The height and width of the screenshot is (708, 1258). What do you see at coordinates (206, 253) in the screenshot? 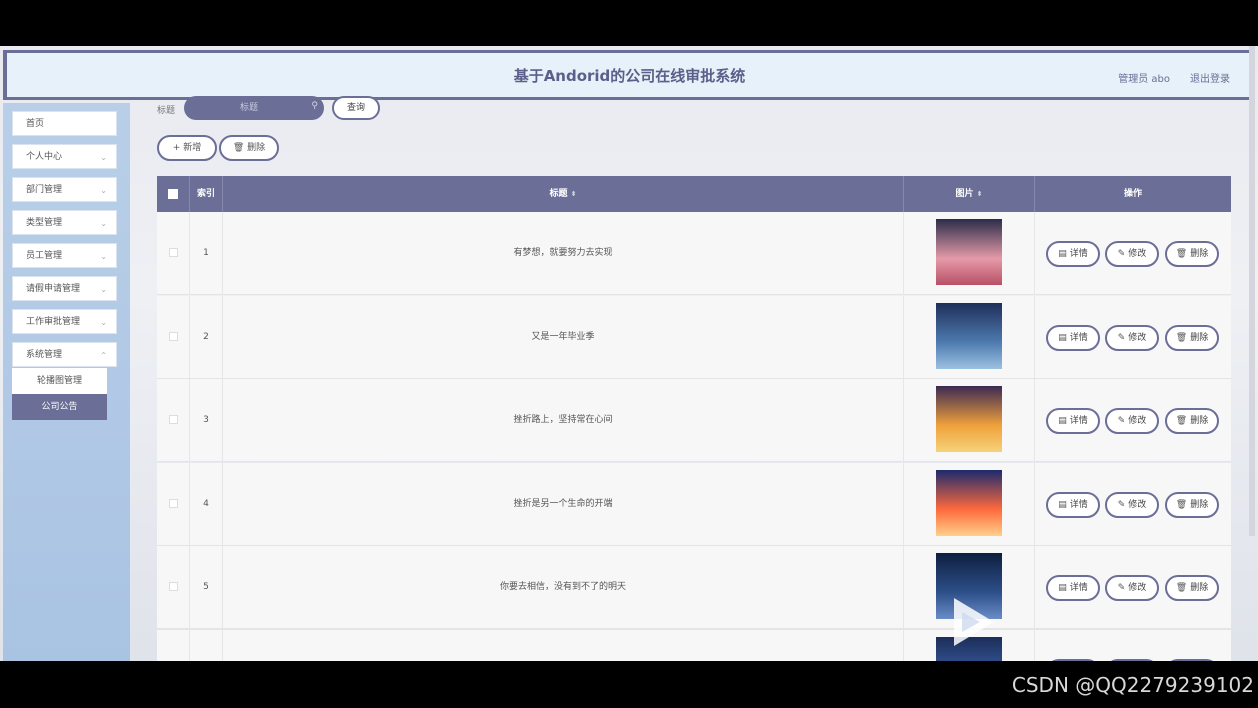
I see `row-index: 1` at bounding box center [206, 253].